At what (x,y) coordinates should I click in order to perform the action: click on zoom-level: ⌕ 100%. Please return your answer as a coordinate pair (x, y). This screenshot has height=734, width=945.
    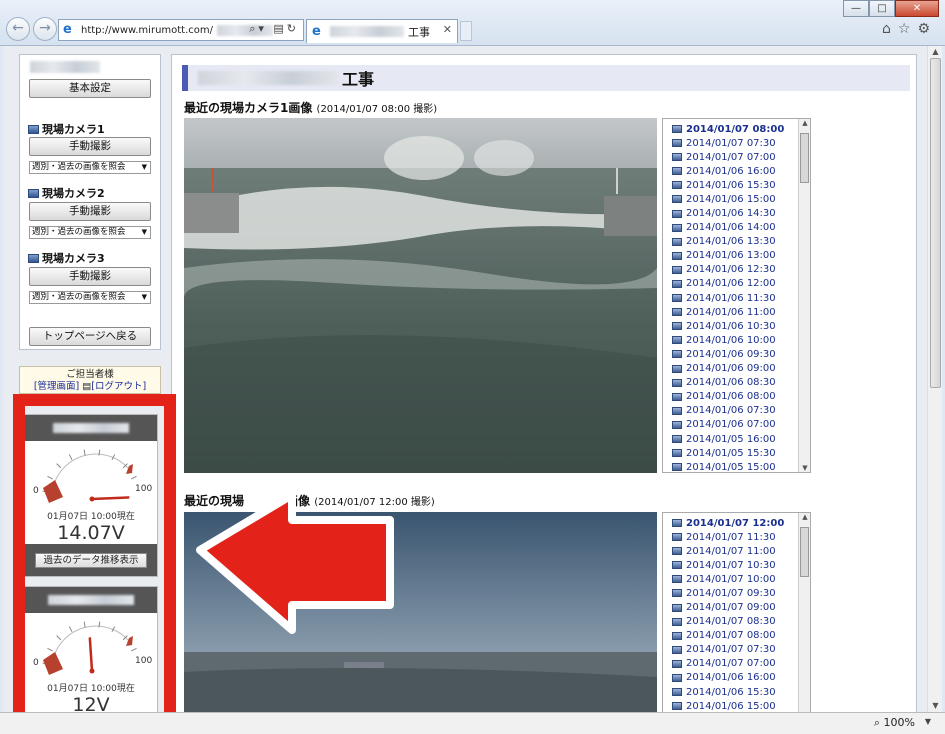
    Looking at the image, I should click on (894, 723).